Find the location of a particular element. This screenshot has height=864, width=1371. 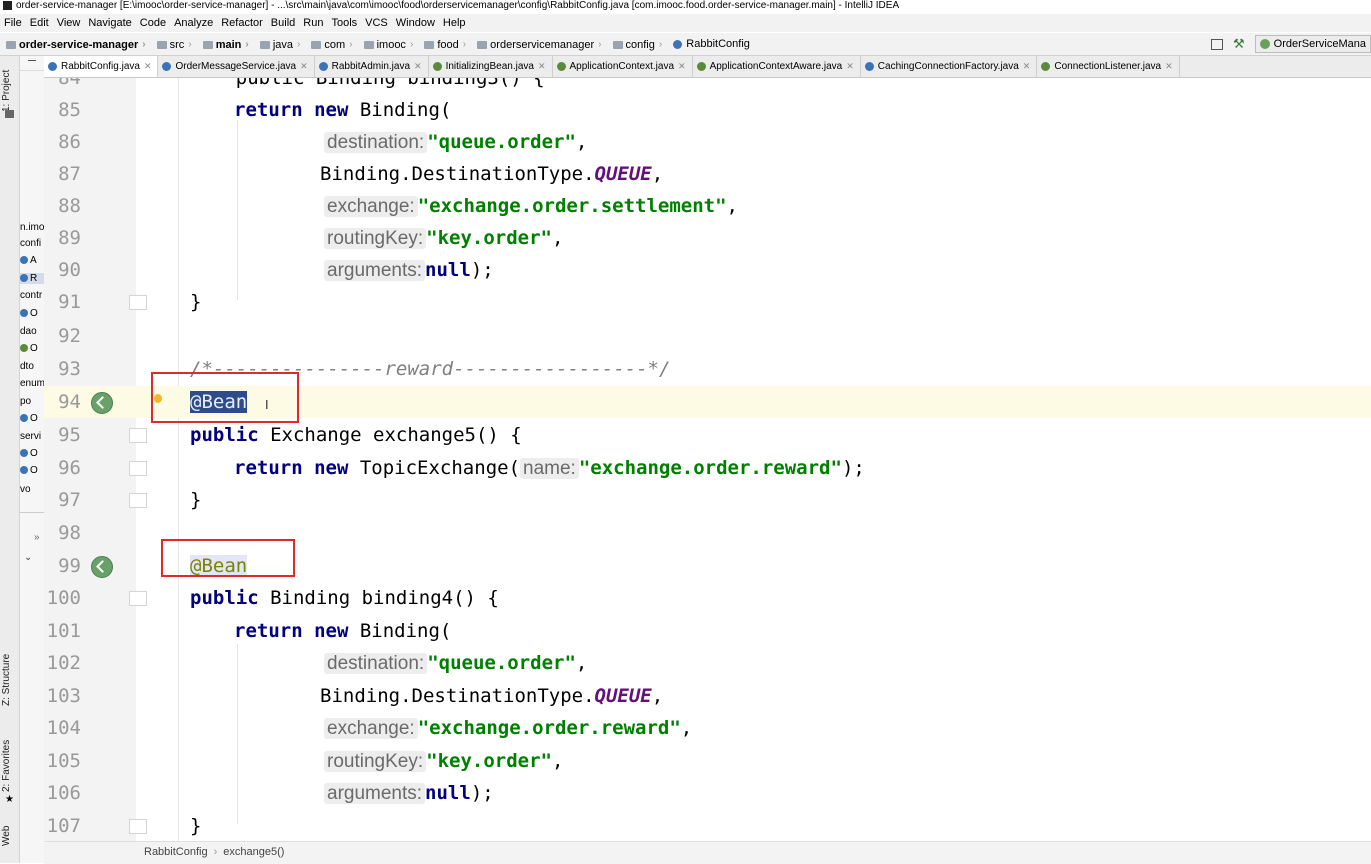

editor-breadcrumb-bar: RabbitConfig › exchange5() is located at coordinates (707, 852).